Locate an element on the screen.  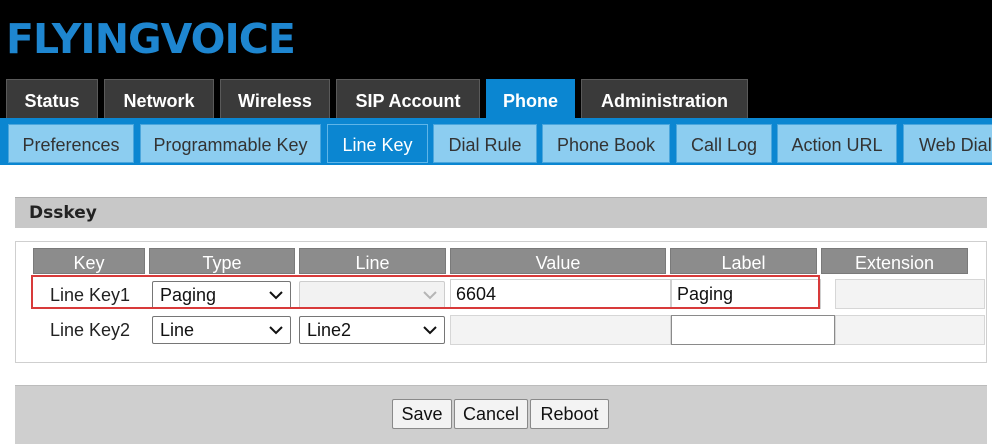
subtab-phone-book: Phone Book is located at coordinates (606, 143).